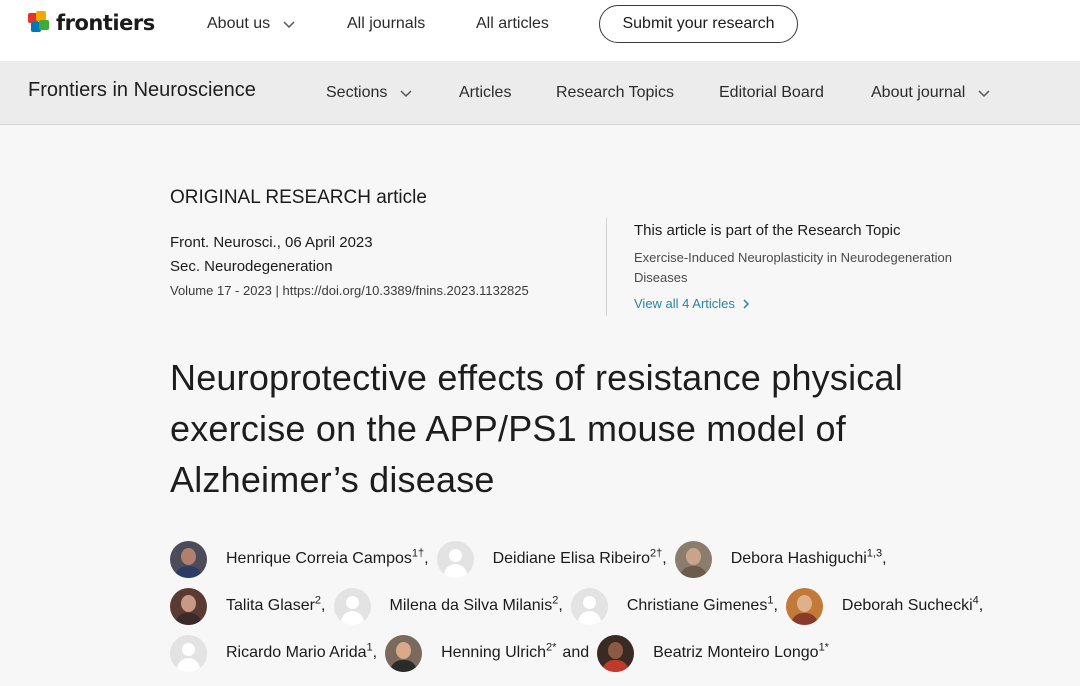 Image resolution: width=1080 pixels, height=686 pixels. What do you see at coordinates (357, 92) in the screenshot?
I see `nav-sections-label: Sections` at bounding box center [357, 92].